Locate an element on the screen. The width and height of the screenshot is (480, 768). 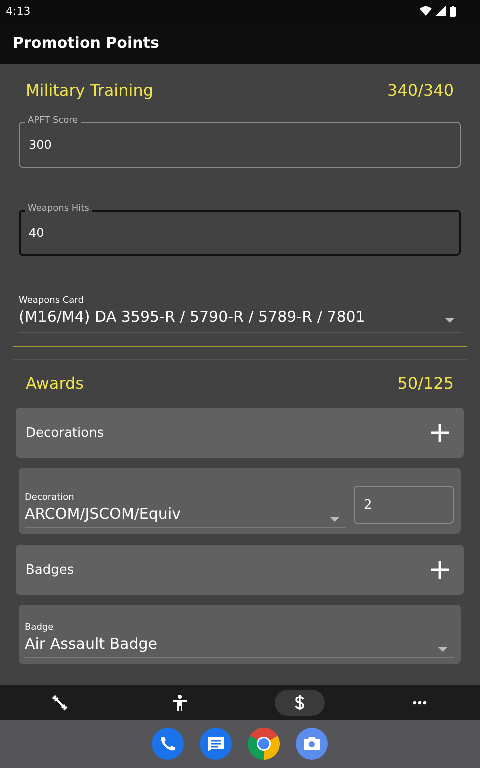
person-icon is located at coordinates (180, 702).